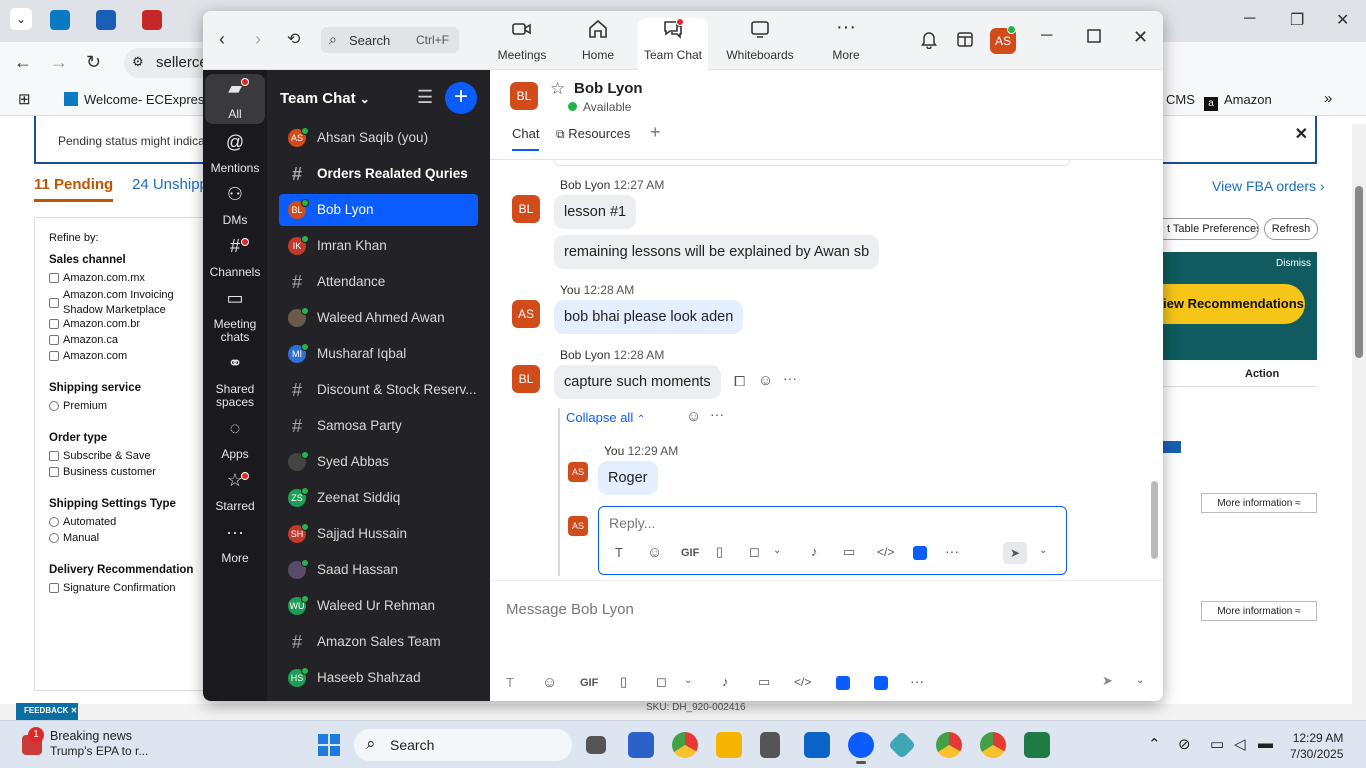 The height and width of the screenshot is (768, 1366). I want to click on back-nav-icon: ‹, so click(222, 39).